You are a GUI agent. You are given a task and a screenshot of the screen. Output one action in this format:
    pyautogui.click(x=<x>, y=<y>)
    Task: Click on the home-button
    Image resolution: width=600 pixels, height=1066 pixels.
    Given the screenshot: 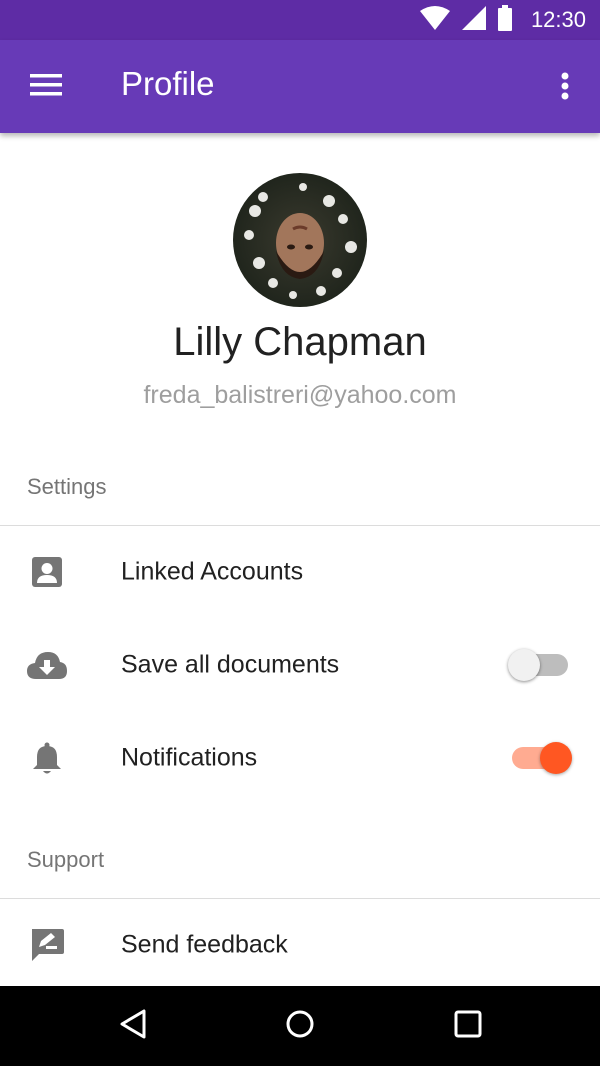 What is the action you would take?
    pyautogui.click(x=300, y=1026)
    